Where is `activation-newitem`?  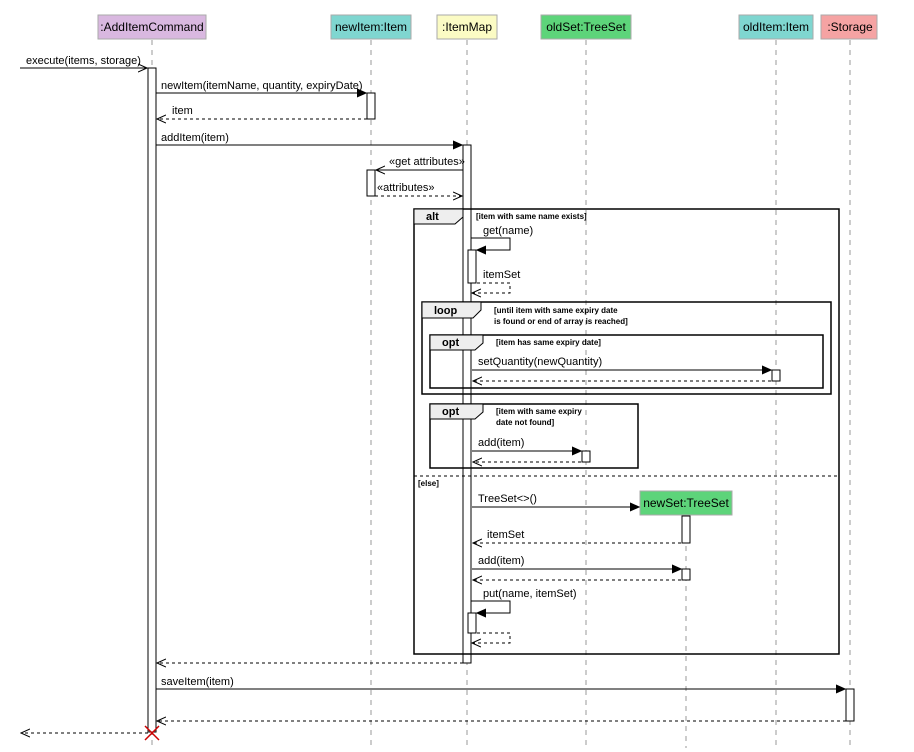 activation-newitem is located at coordinates (371, 106).